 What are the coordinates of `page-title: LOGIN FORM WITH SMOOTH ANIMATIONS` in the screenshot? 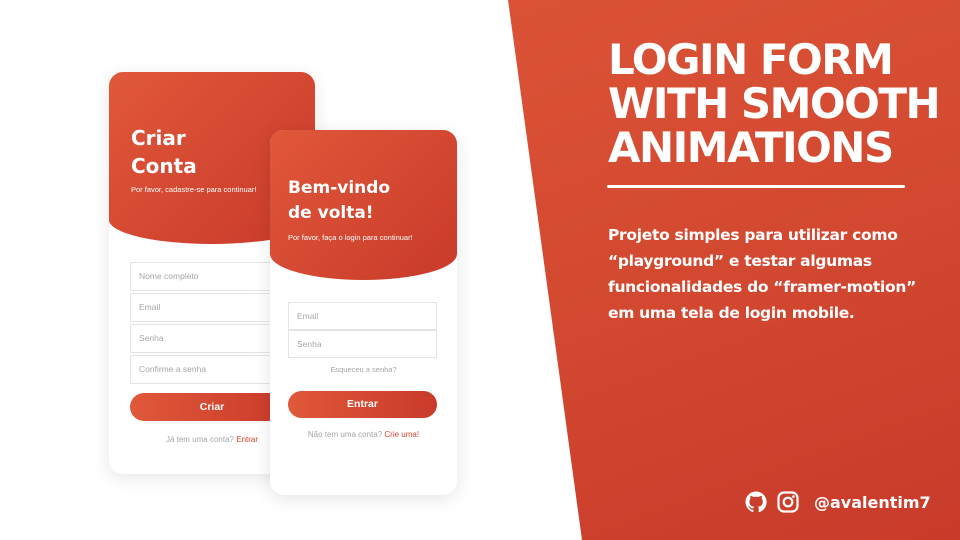 It's located at (774, 103).